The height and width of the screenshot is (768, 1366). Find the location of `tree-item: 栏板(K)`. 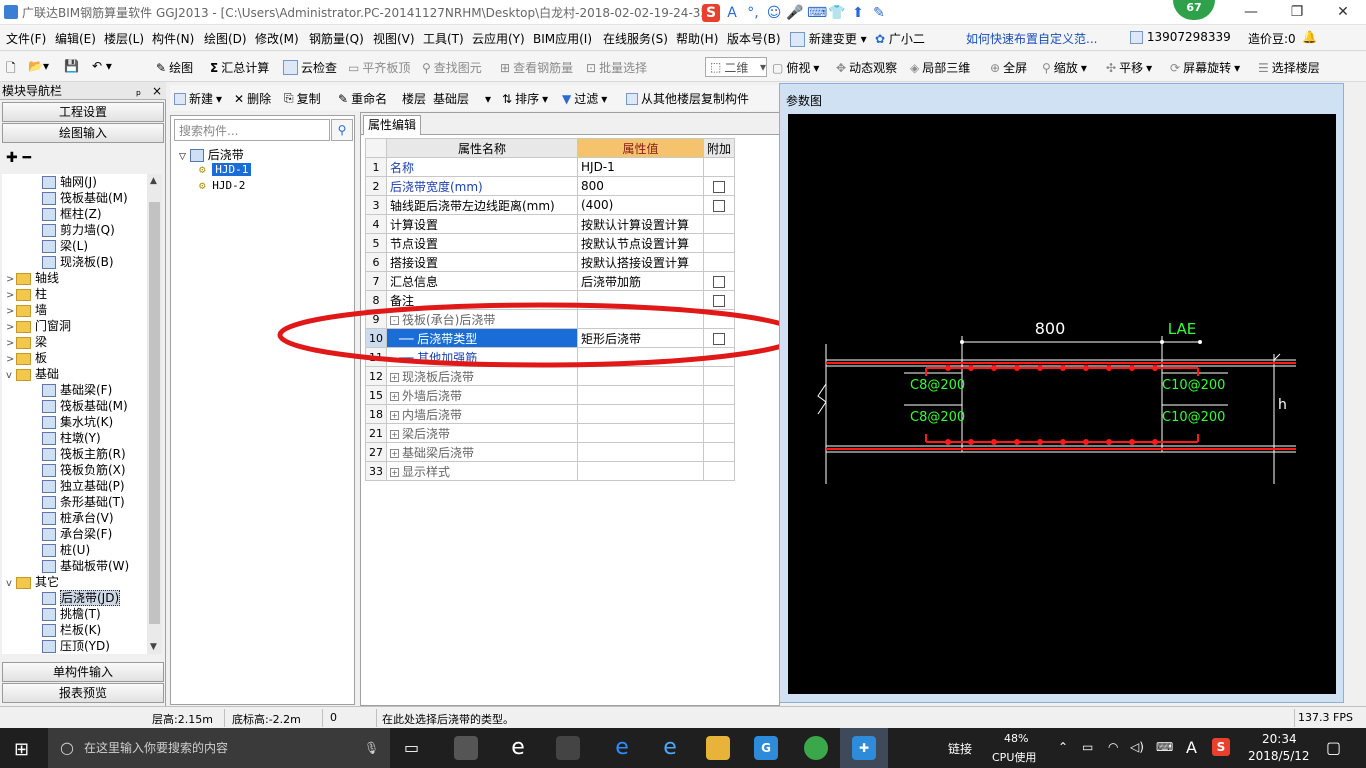

tree-item: 栏板(K) is located at coordinates (71, 630).